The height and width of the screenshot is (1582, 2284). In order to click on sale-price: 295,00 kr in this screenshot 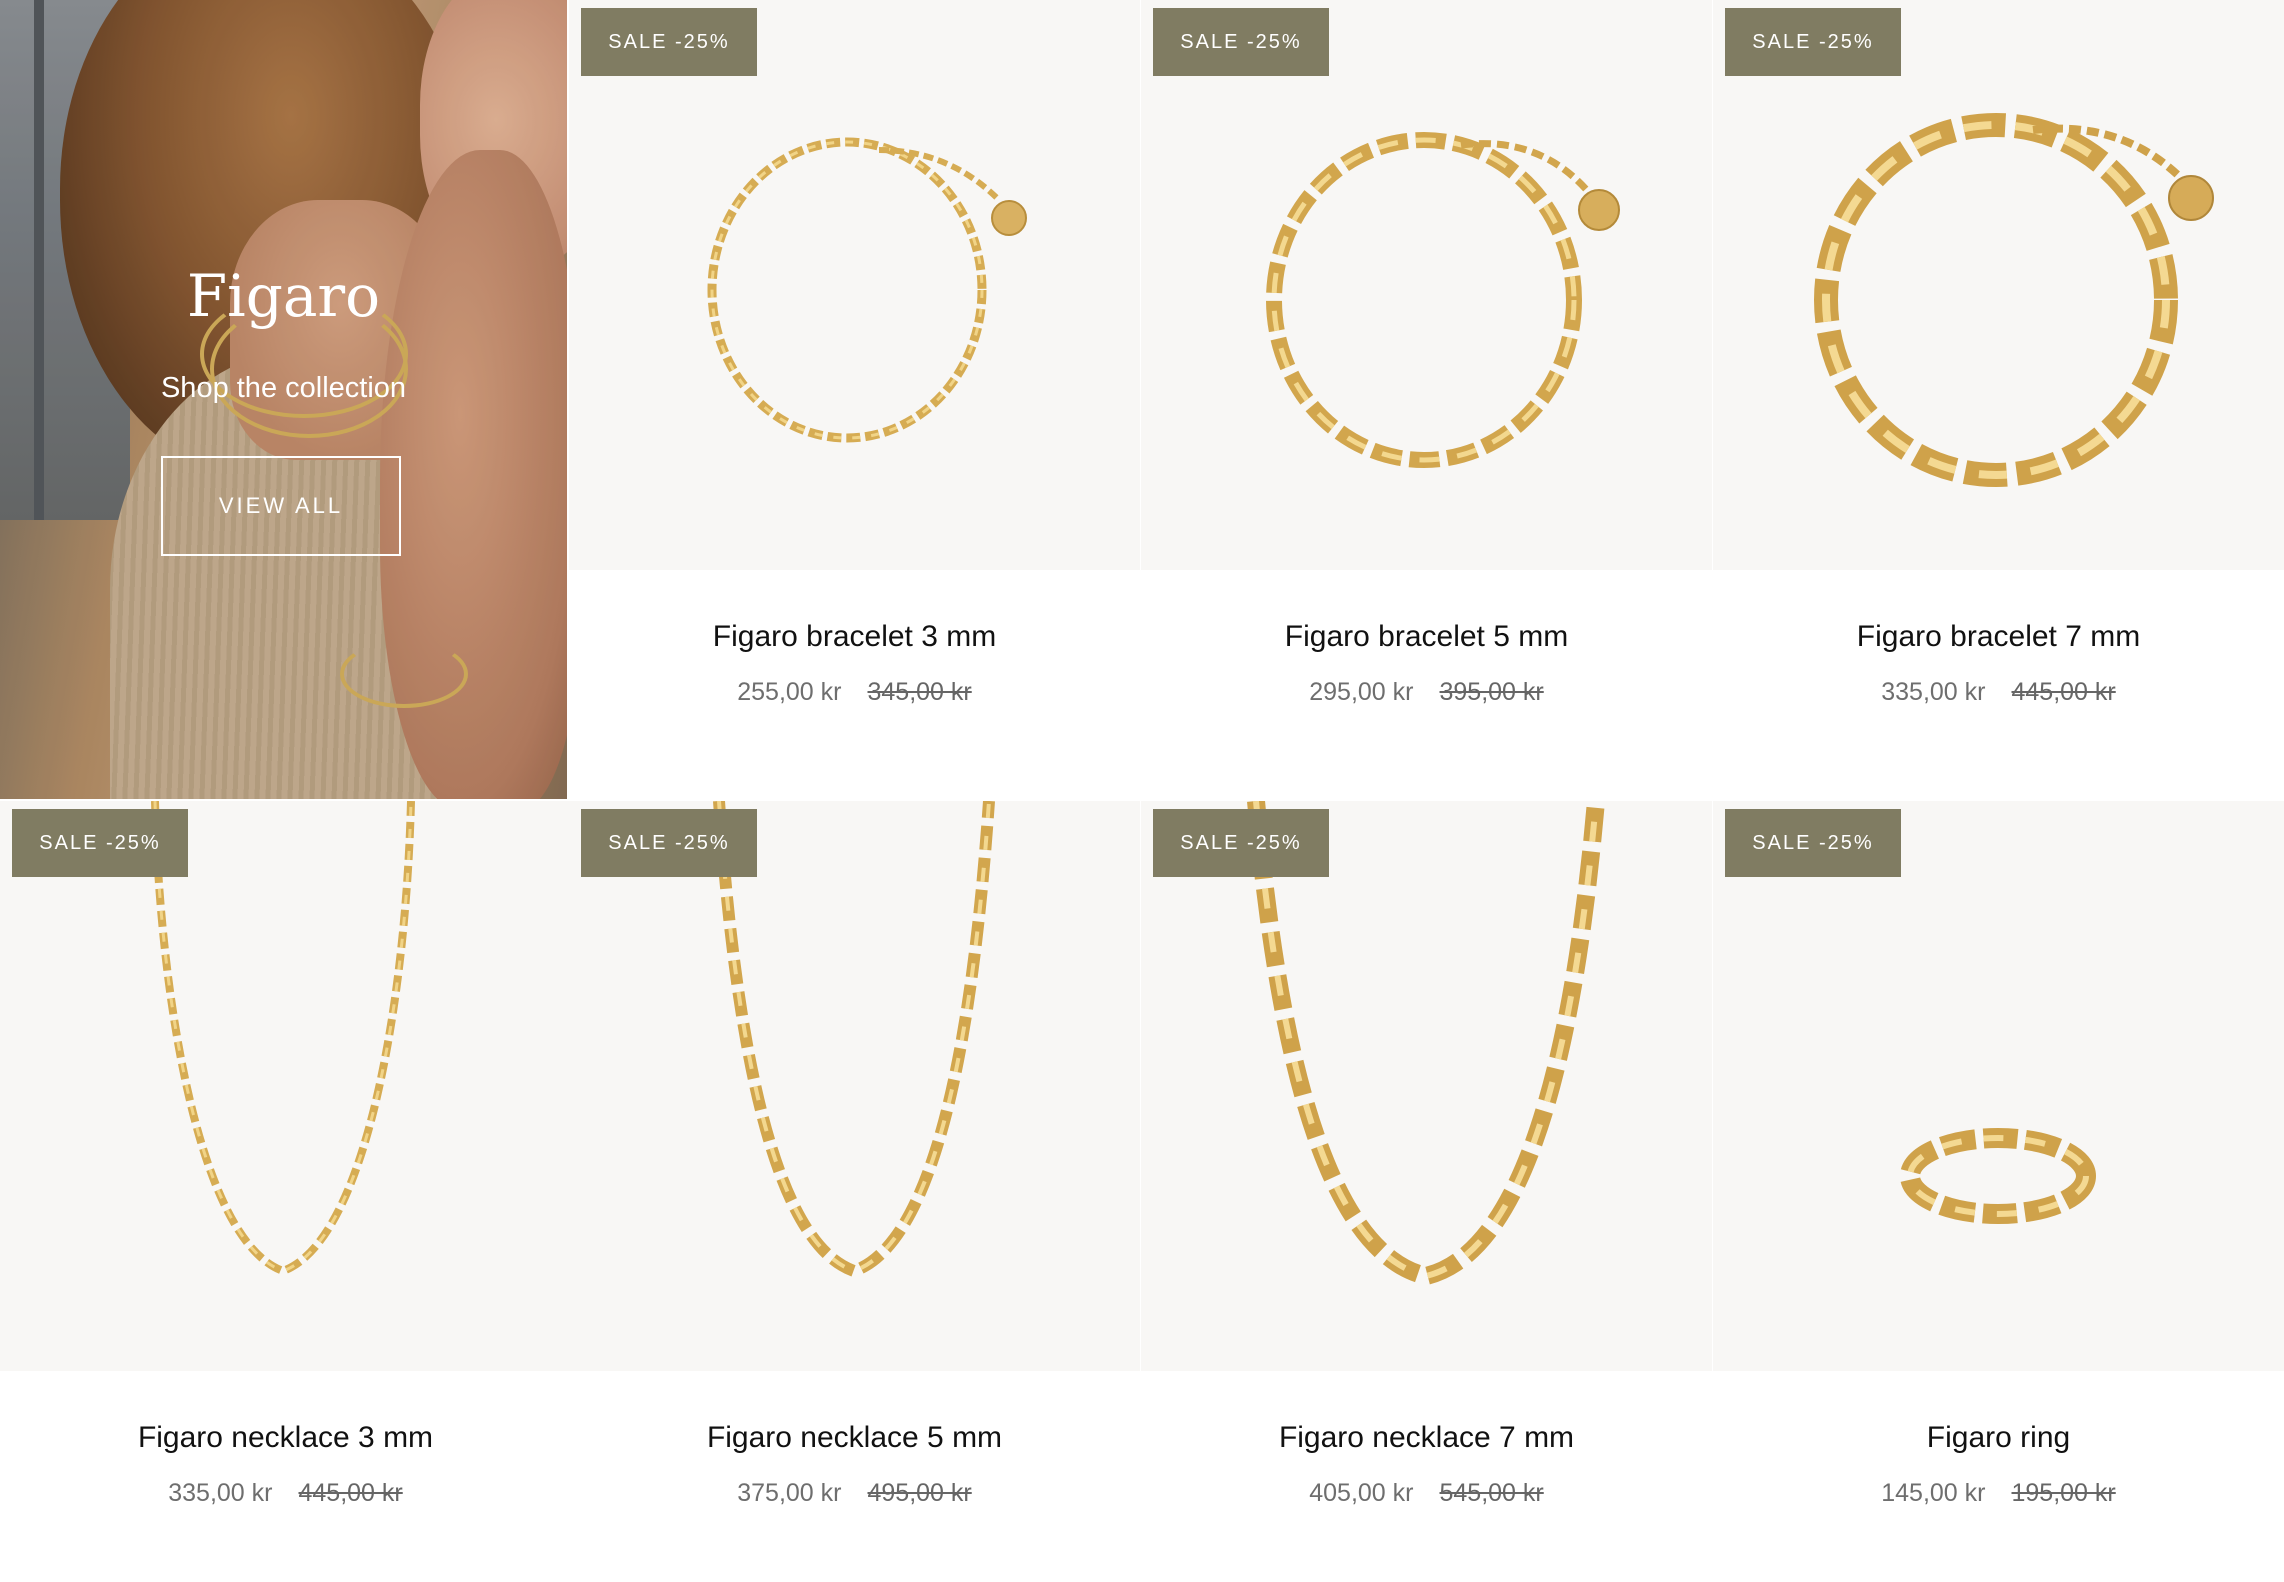, I will do `click(1361, 692)`.